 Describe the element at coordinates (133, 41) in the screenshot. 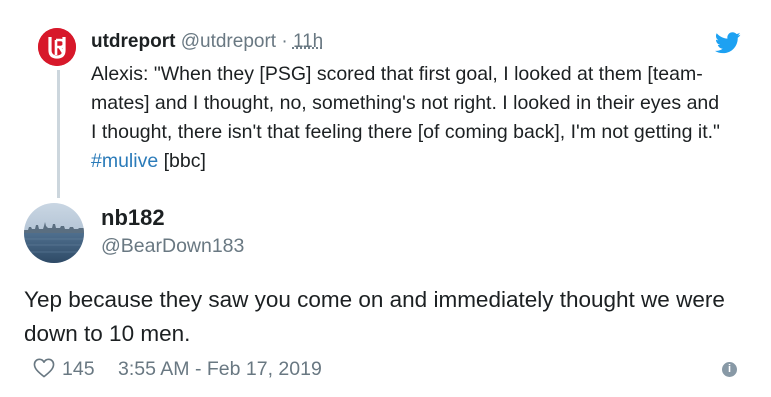

I see `parent-author-name: utdreport` at that location.